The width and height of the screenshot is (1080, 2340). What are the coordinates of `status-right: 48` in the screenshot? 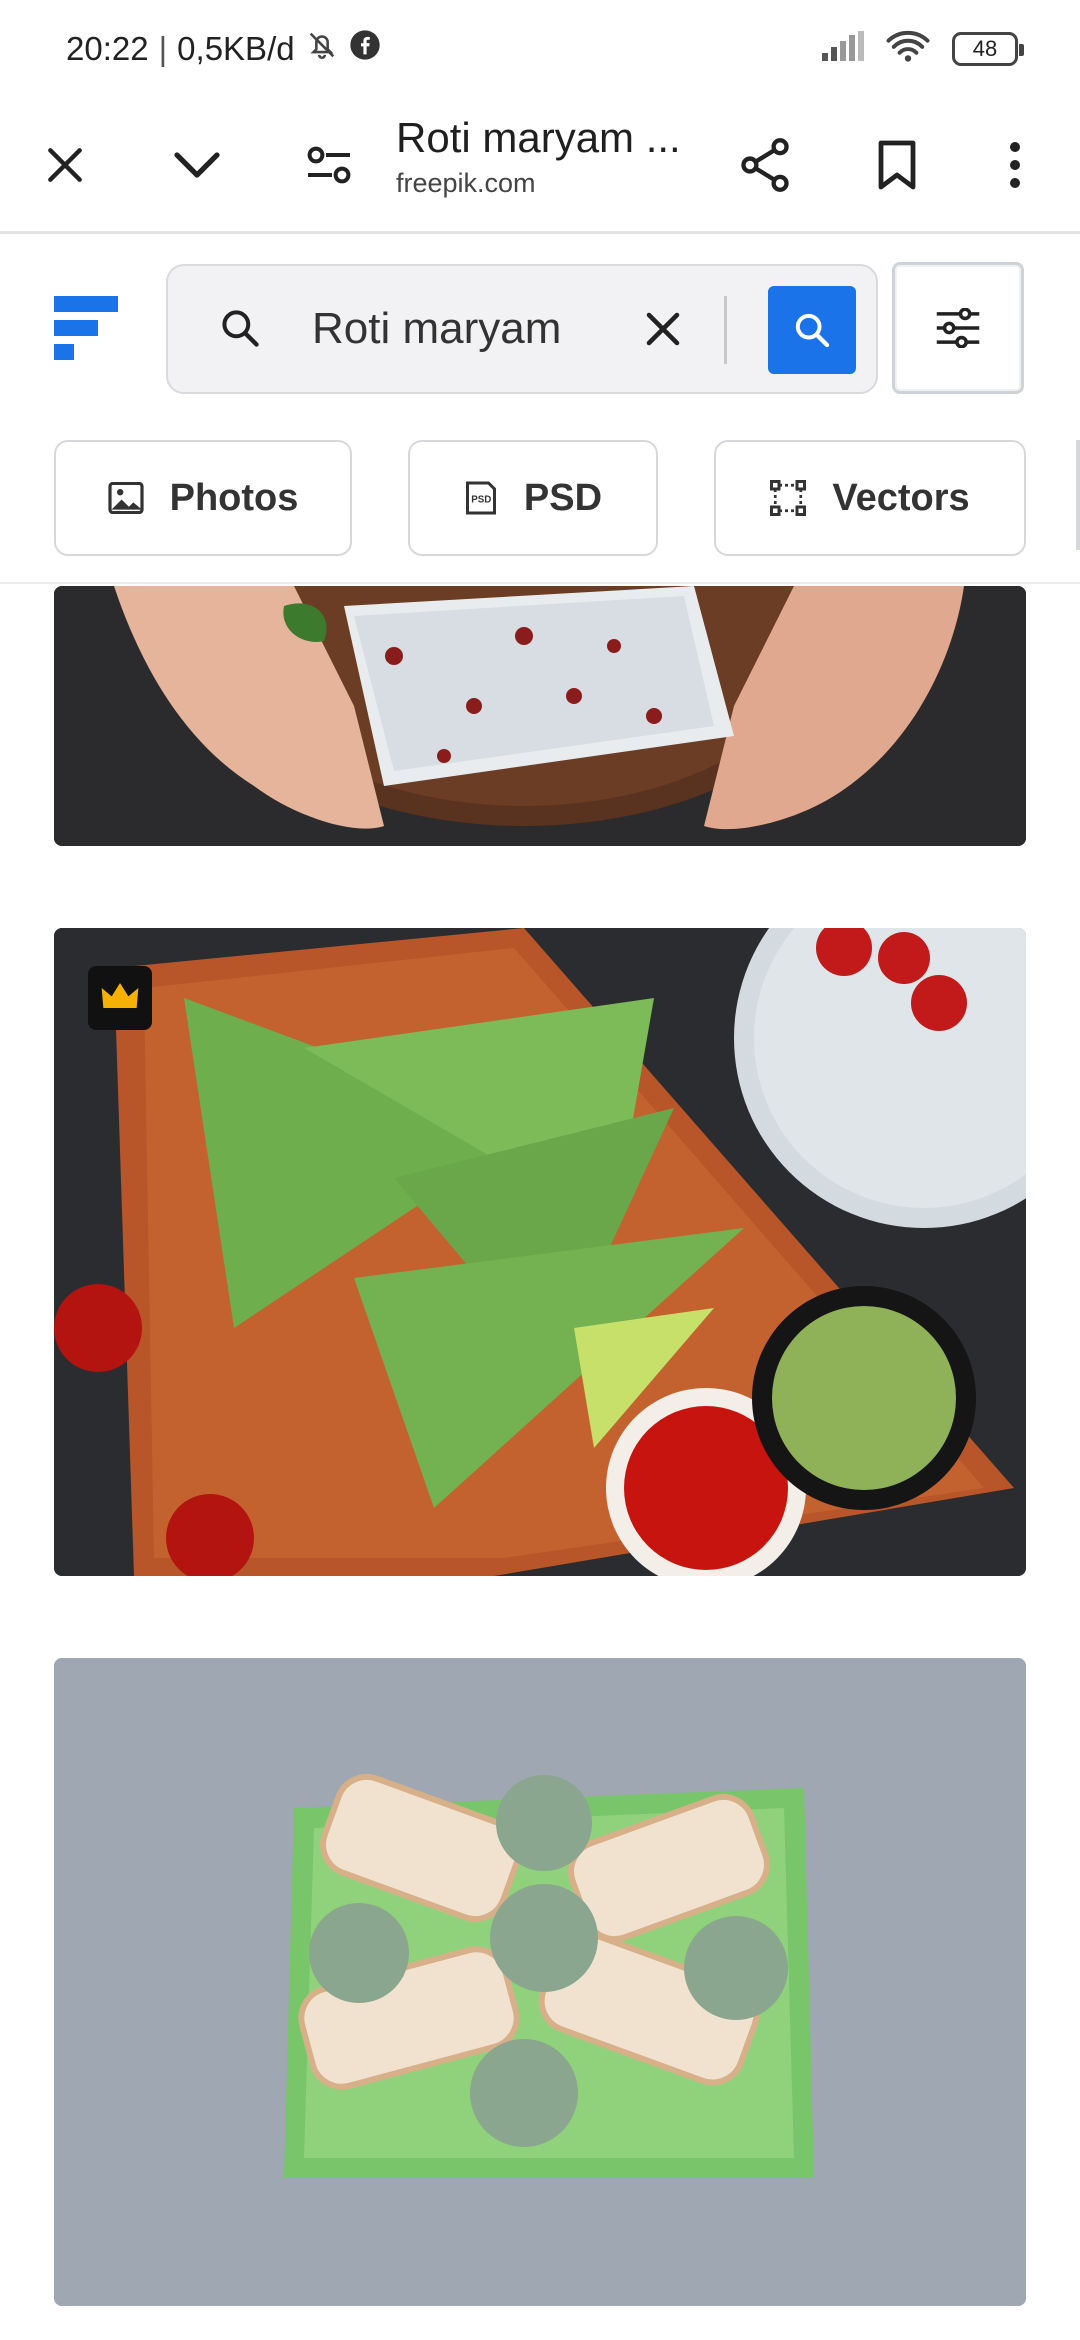 It's located at (923, 48).